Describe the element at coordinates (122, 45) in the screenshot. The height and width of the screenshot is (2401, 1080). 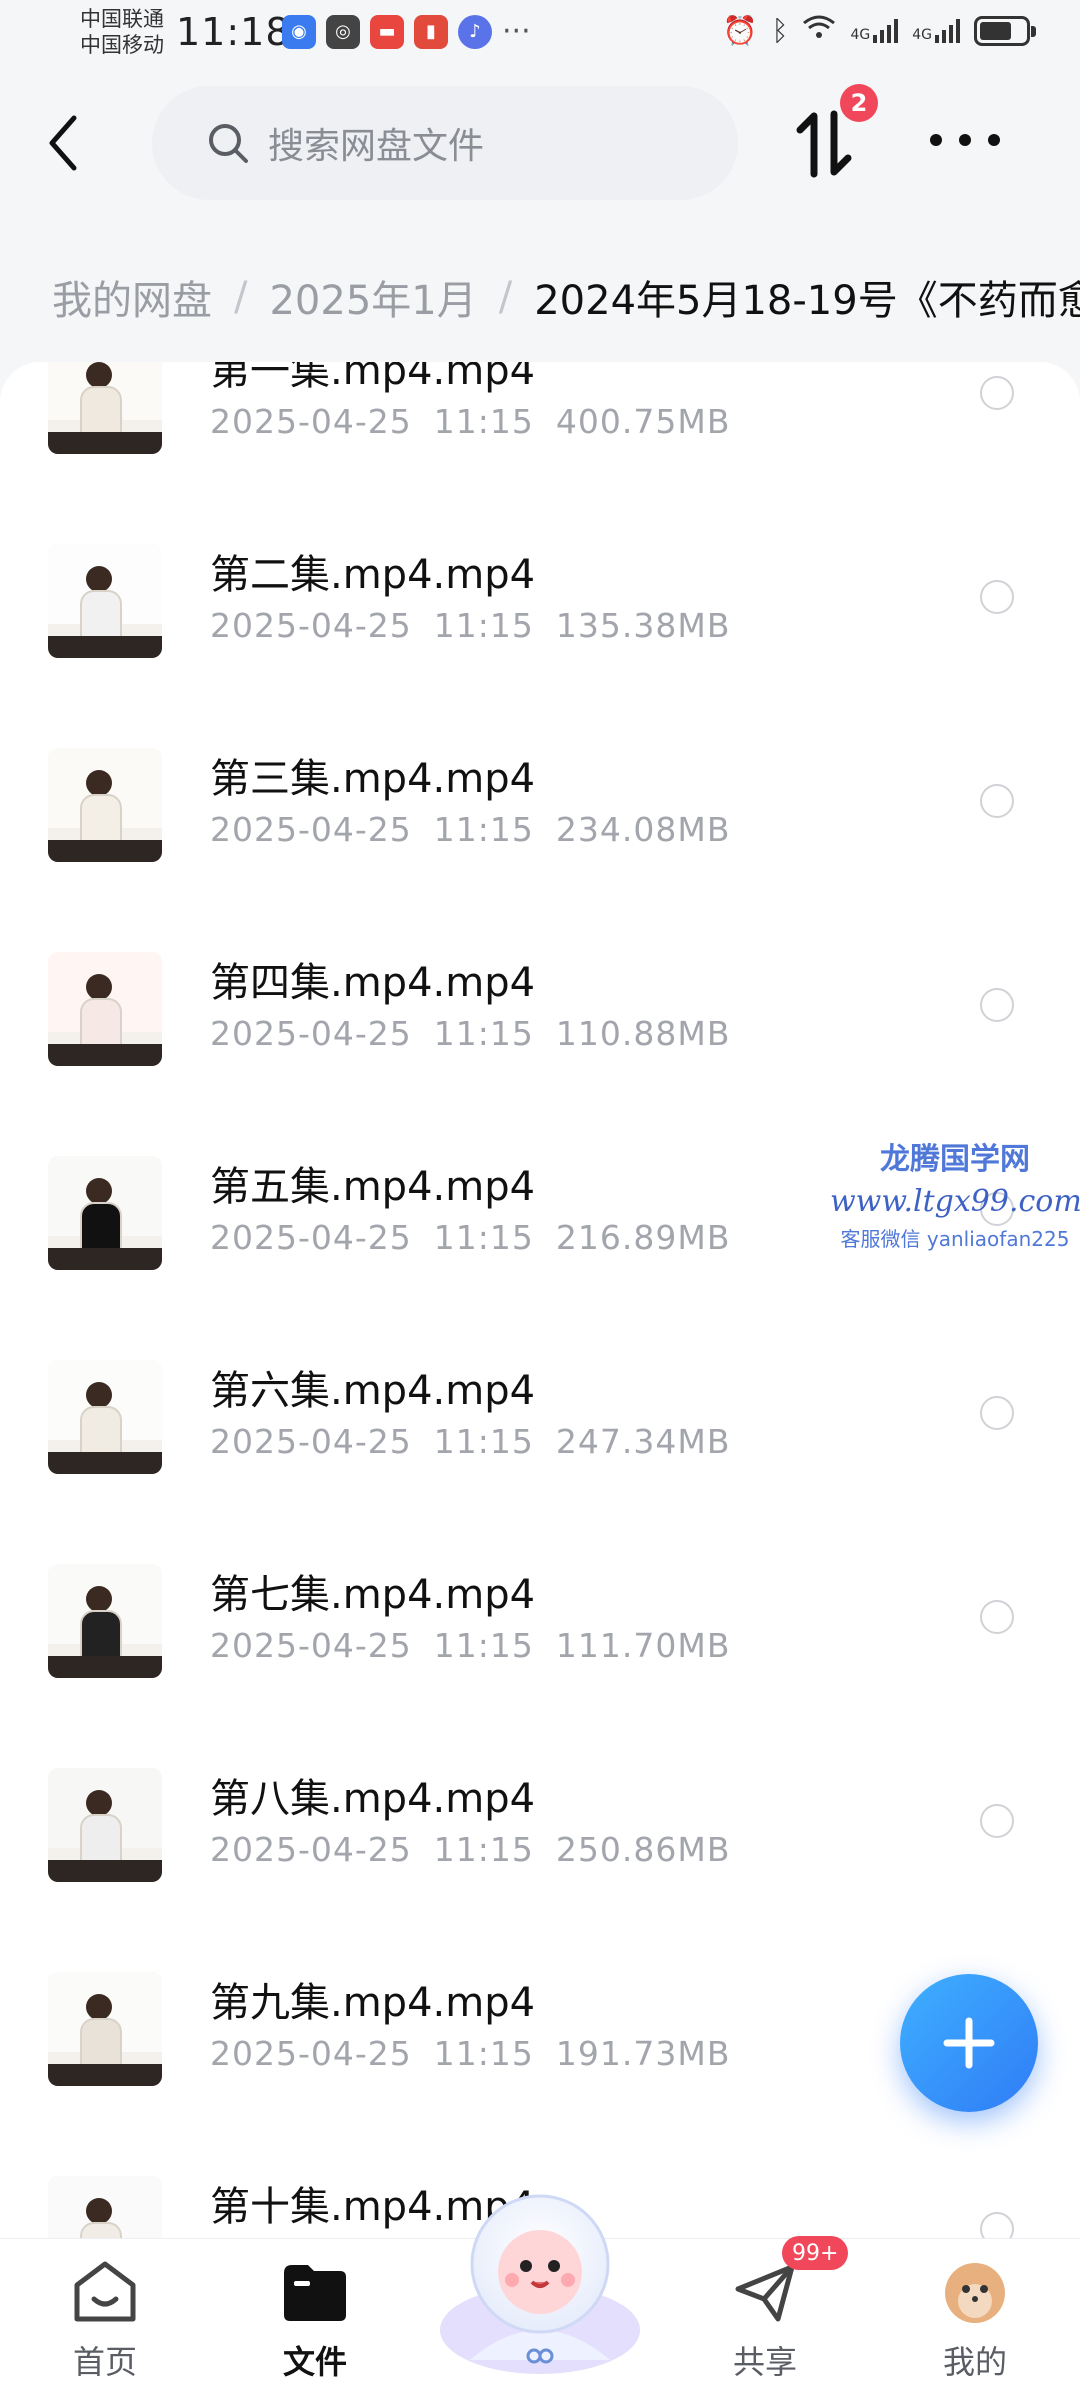
I see `carrier-2: 中国移动` at that location.